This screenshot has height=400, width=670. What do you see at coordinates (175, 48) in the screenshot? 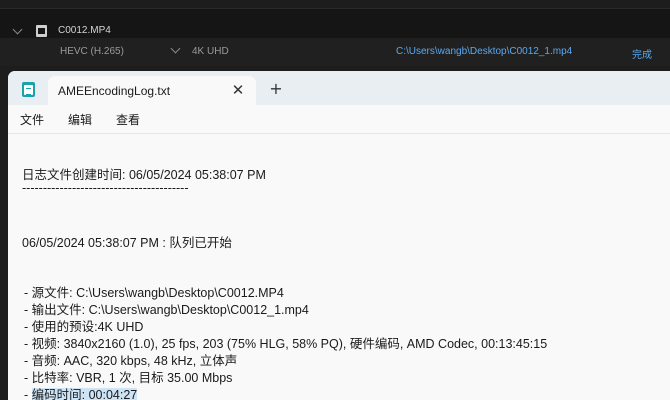
I see `preset-dropdown-icon` at bounding box center [175, 48].